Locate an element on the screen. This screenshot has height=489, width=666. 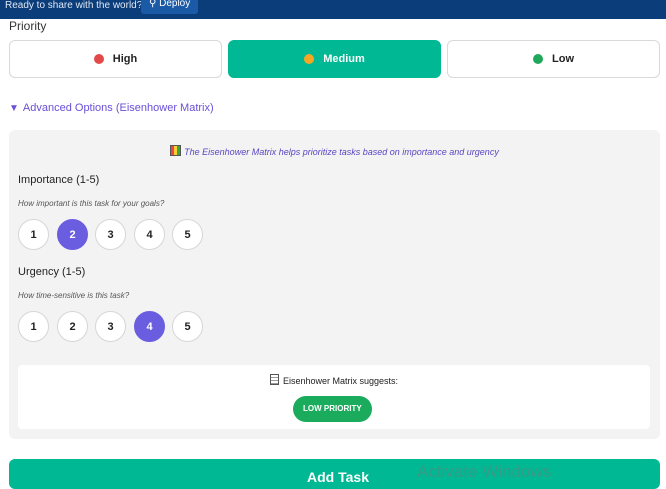
add-task-label: Add Task is located at coordinates (338, 477).